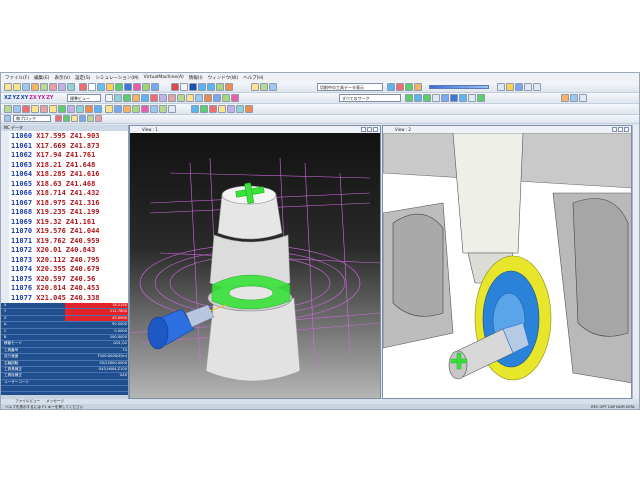 The height and width of the screenshot is (480, 640). I want to click on ruler-icon, so click(255, 87).